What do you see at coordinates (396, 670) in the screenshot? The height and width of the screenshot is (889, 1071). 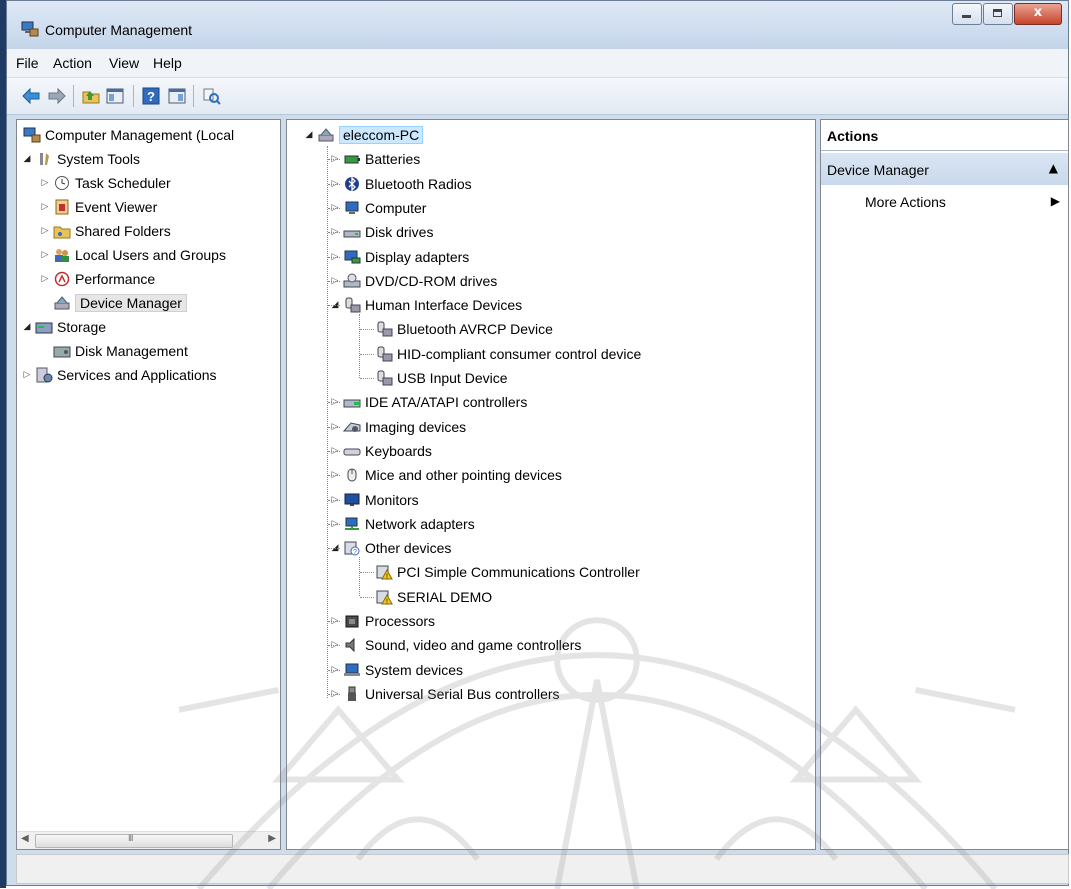 I see `device-category-system-devices: ▷ System devices` at bounding box center [396, 670].